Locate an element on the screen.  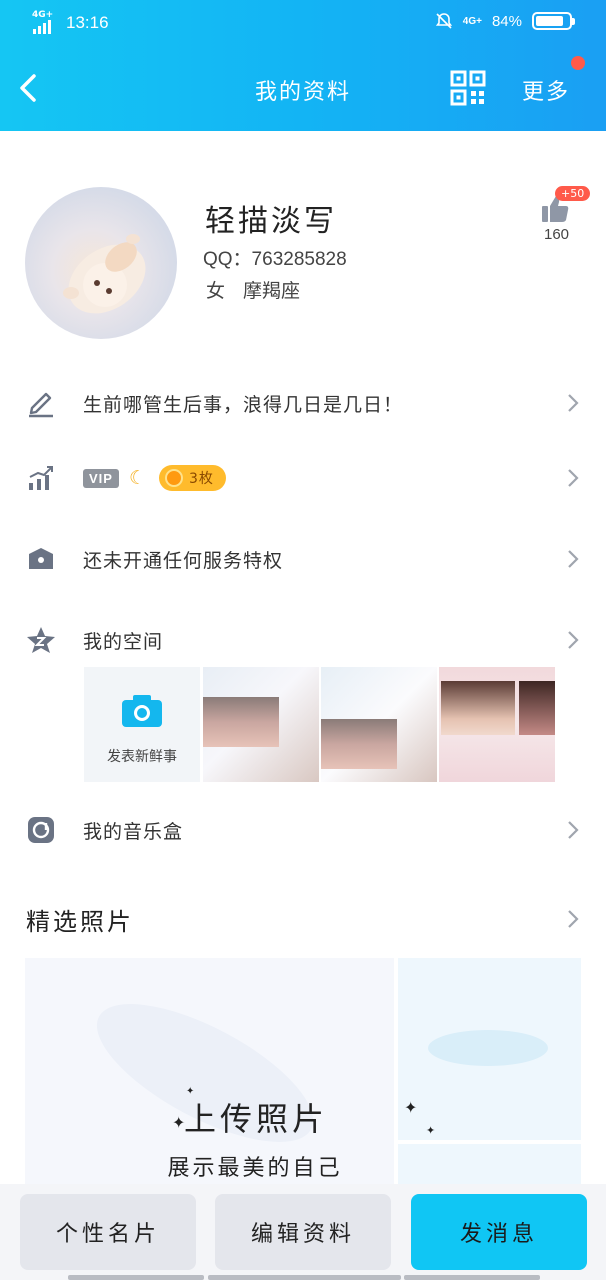
signature-row: 生前哪管生后事，浪得几日是几日！ is located at coordinates (303, 403).